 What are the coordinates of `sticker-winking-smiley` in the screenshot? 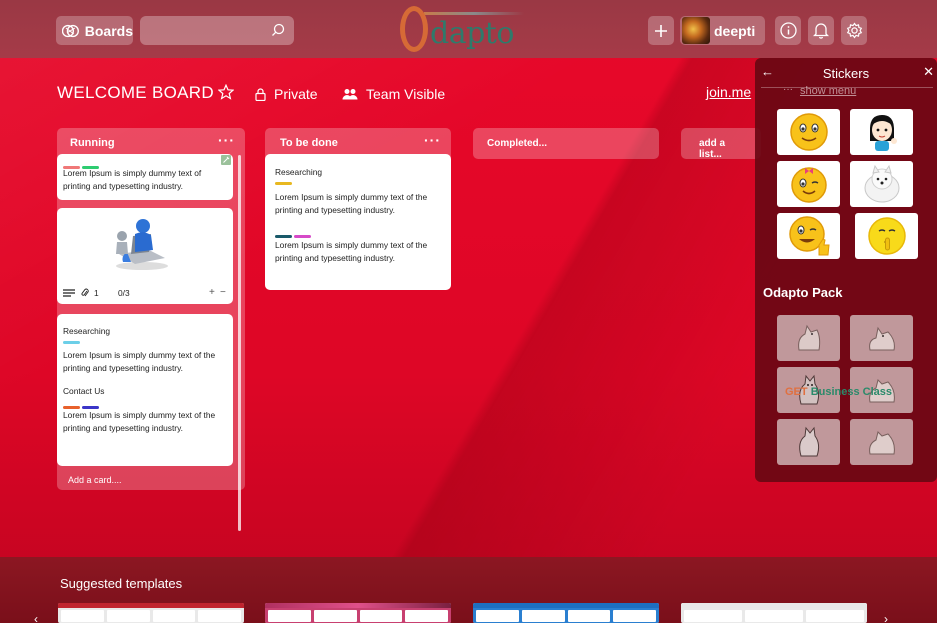 It's located at (808, 184).